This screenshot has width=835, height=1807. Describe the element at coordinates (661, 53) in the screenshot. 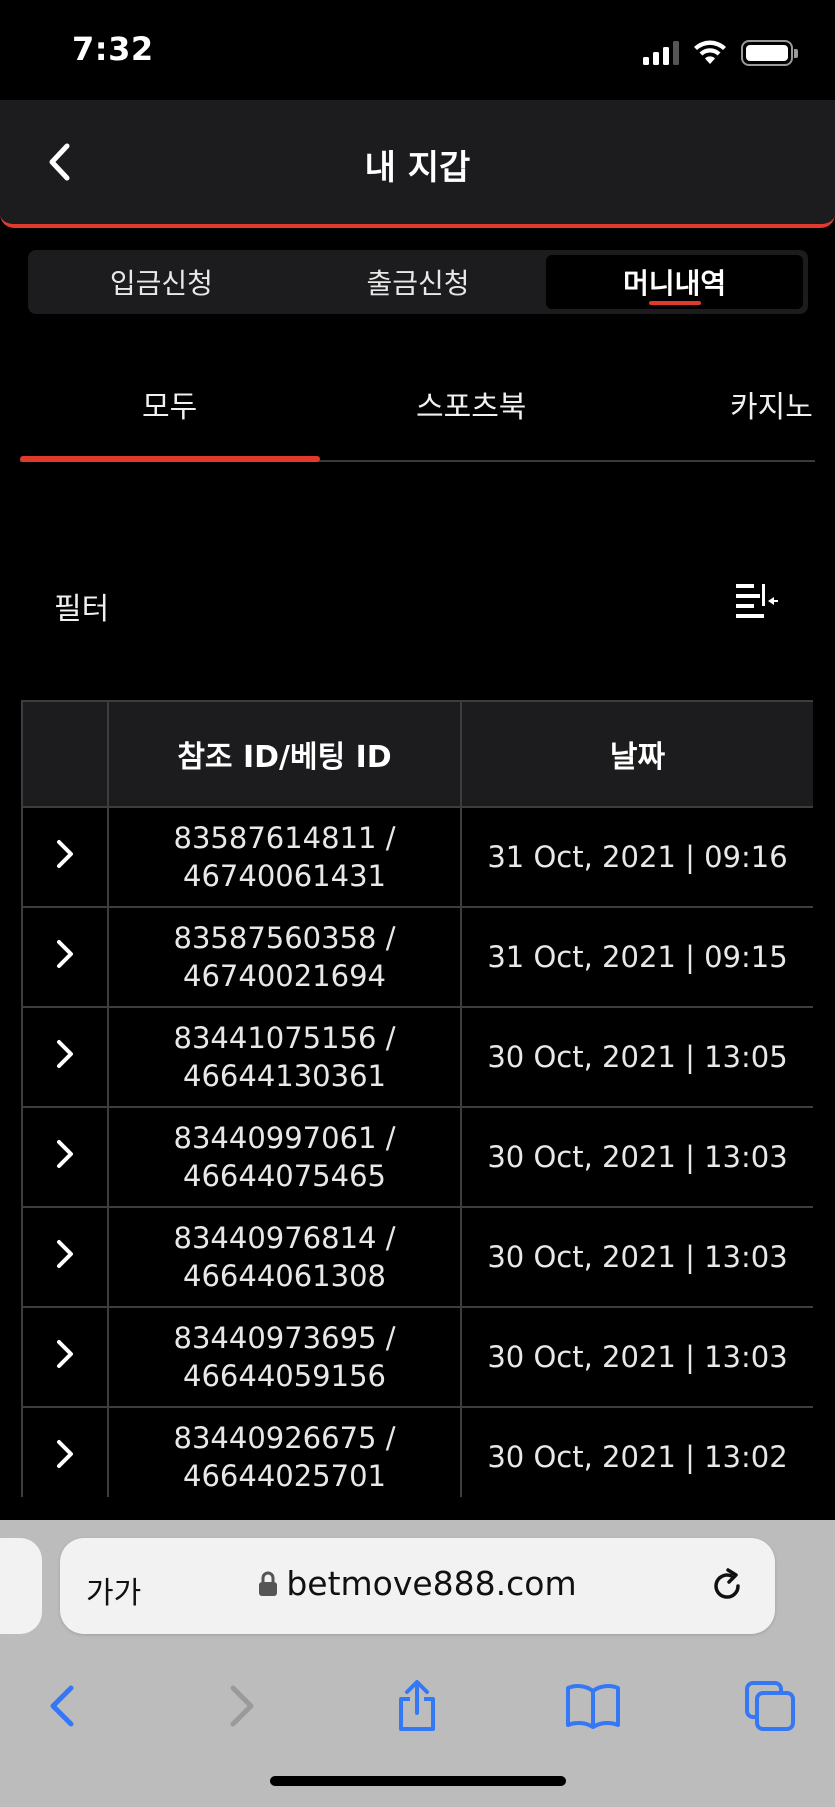

I see `cellular-signal-icon` at that location.